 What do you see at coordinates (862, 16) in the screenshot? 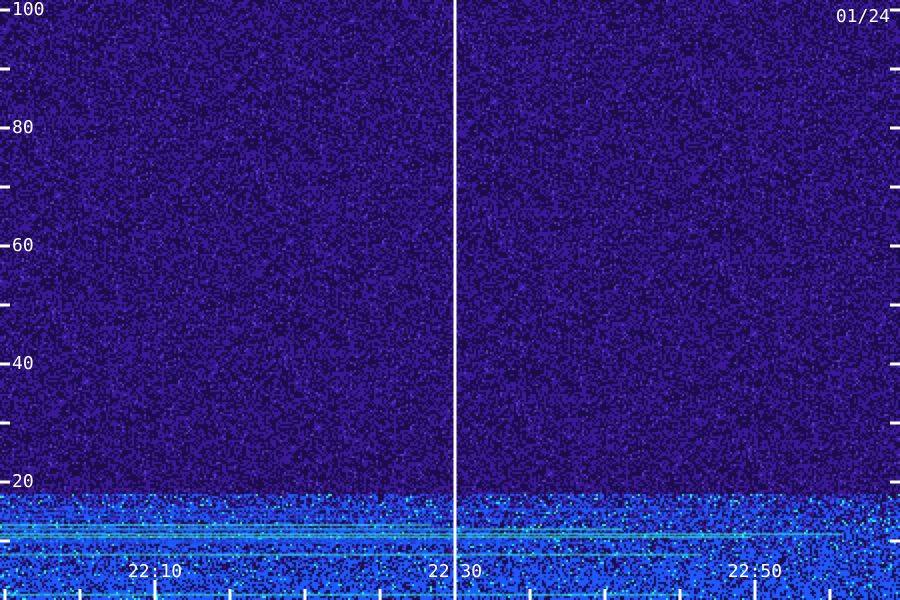
I see `date-label: 01/24` at bounding box center [862, 16].